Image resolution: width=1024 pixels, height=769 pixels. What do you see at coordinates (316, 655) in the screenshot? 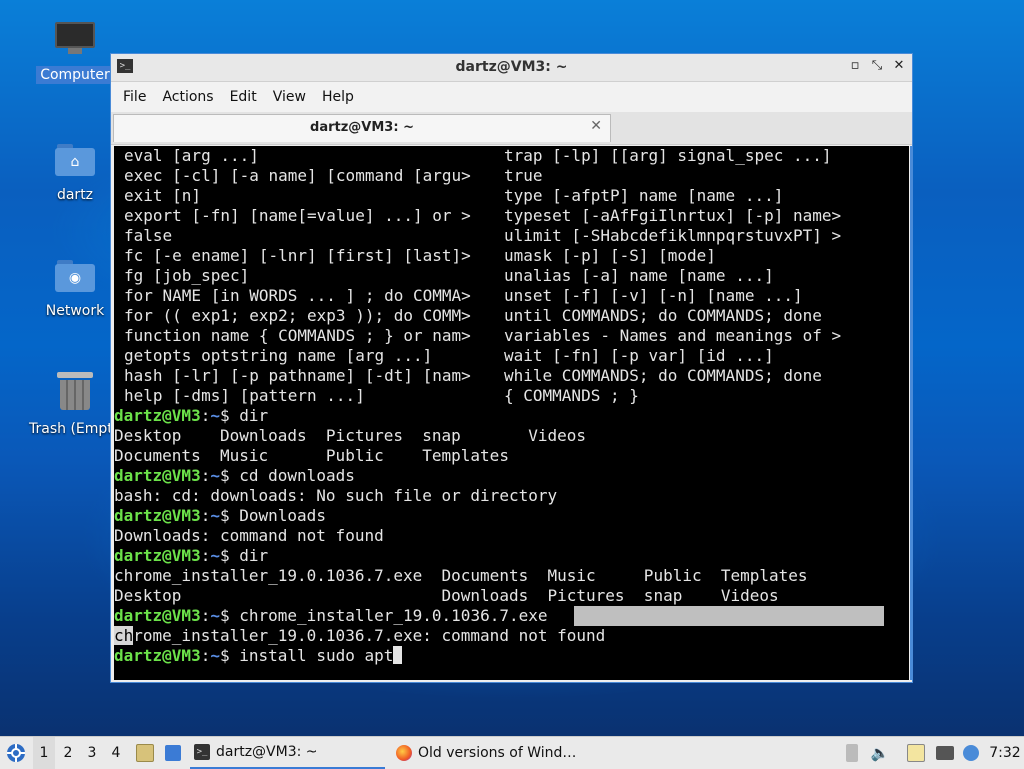
I see `command-input: install sudo apt` at bounding box center [316, 655].